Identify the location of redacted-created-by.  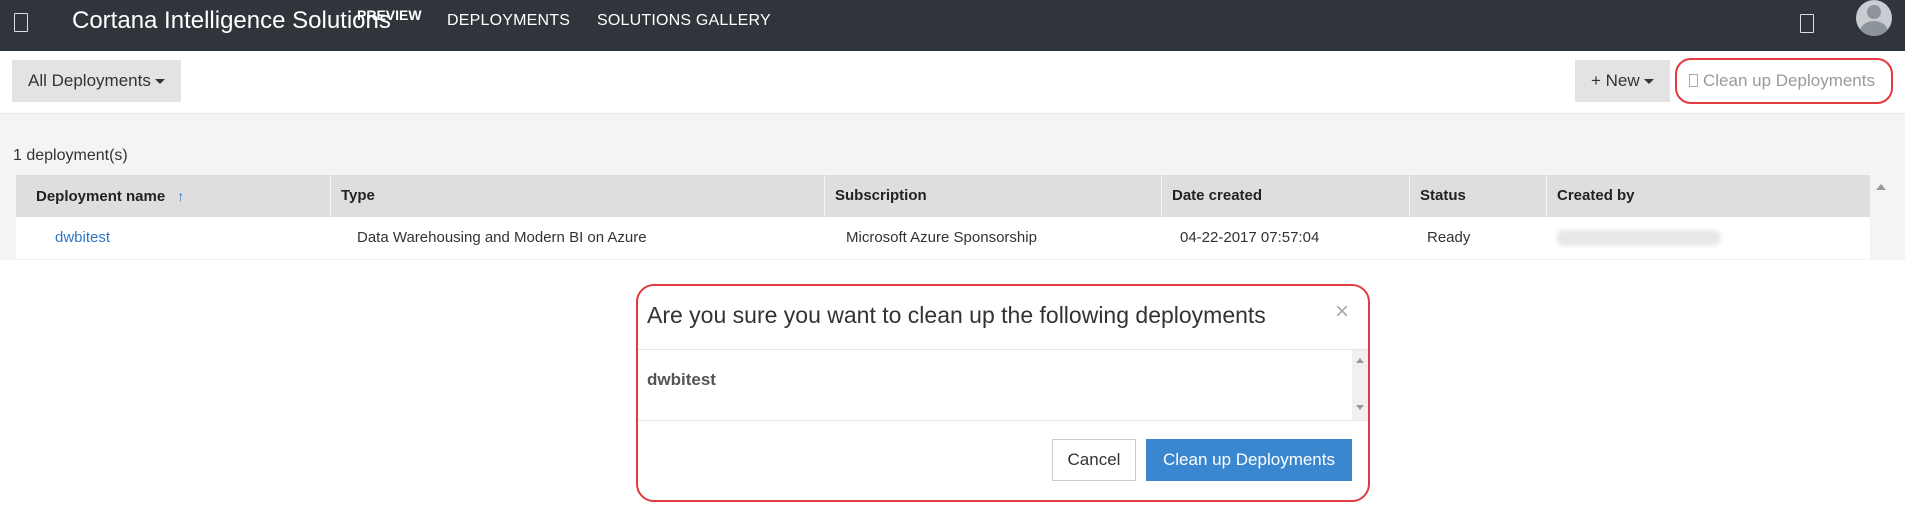
(1638, 238).